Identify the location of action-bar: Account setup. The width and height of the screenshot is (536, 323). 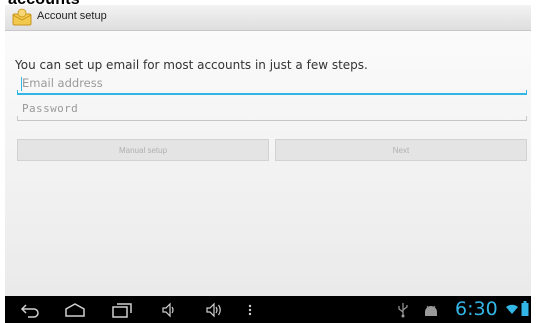
(268, 18).